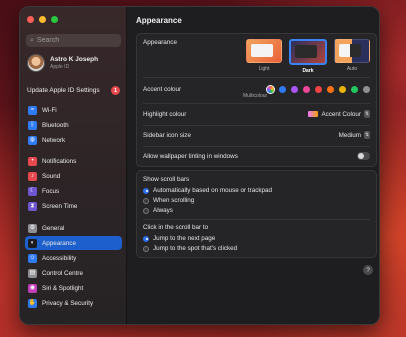 This screenshot has width=406, height=337. Describe the element at coordinates (165, 114) in the screenshot. I see `highlight-colour-label: Highlight colour` at that location.